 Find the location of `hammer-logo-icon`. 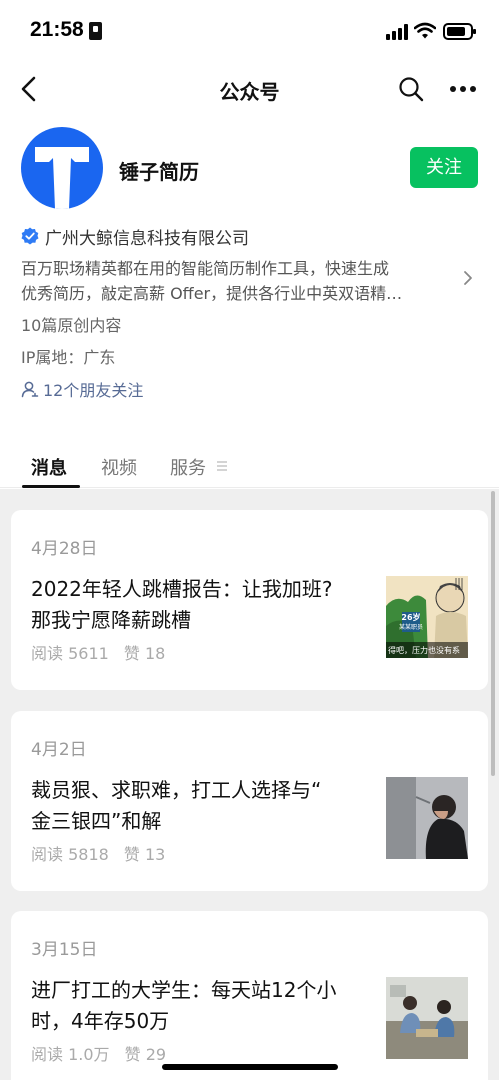

hammer-logo-icon is located at coordinates (62, 178).